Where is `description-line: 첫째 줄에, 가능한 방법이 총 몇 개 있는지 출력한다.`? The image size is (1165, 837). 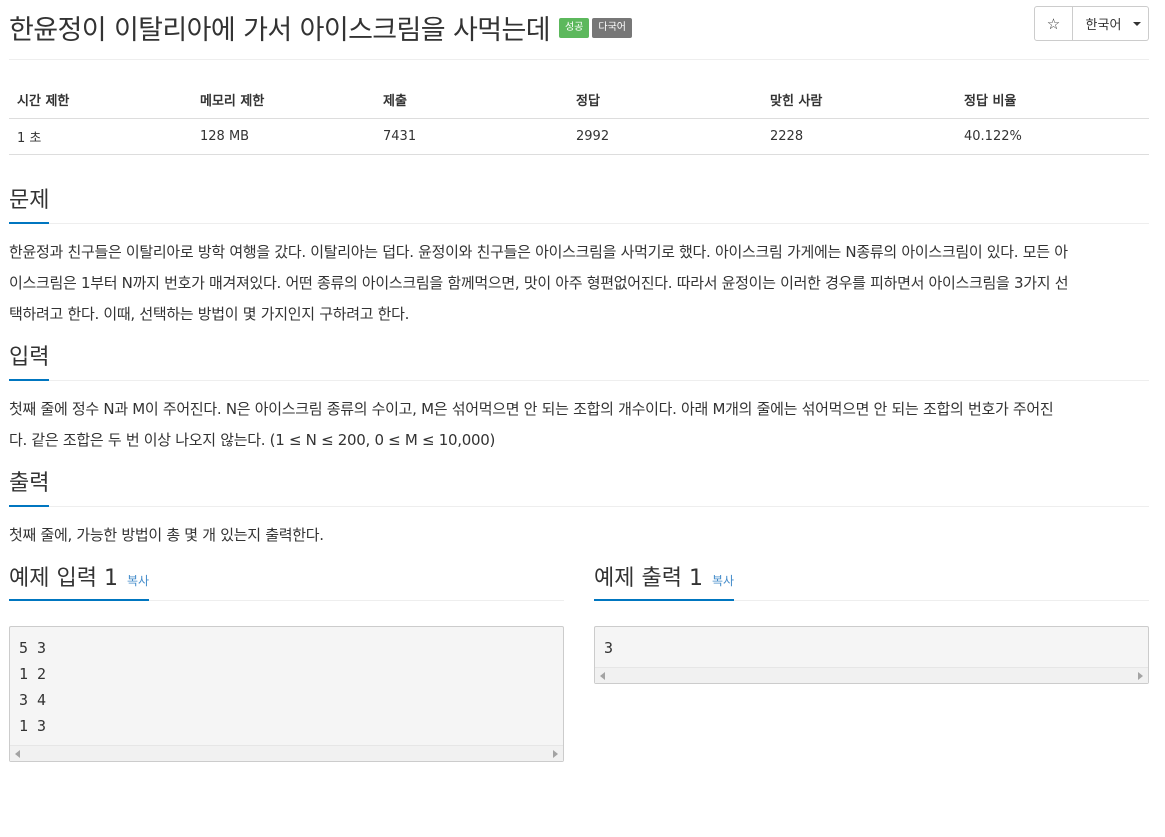 description-line: 첫째 줄에, 가능한 방법이 총 몇 개 있는지 출력한다. is located at coordinates (166, 535).